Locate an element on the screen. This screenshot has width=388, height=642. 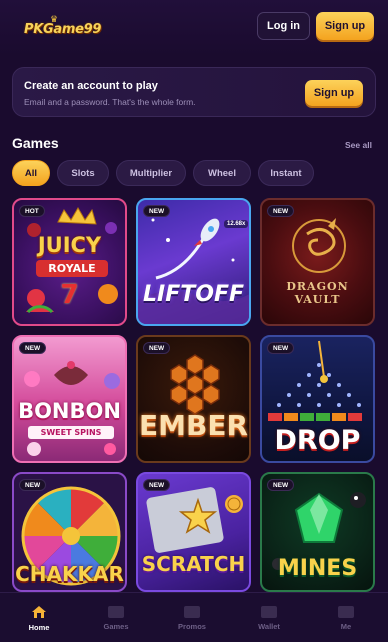
dragon-title-line1: DRAGON is located at coordinates (317, 286).